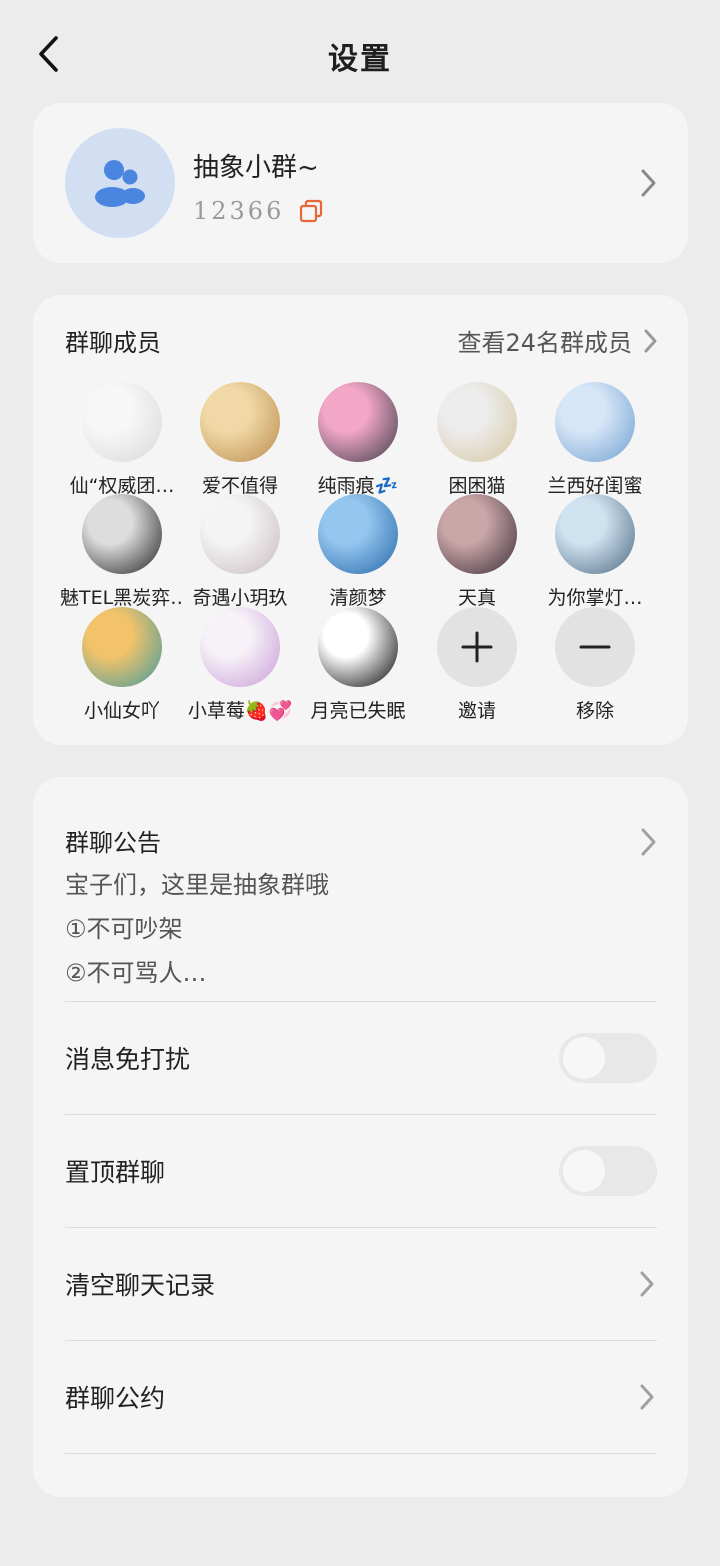  What do you see at coordinates (113, 843) in the screenshot?
I see `notice-title: 群聊公告` at bounding box center [113, 843].